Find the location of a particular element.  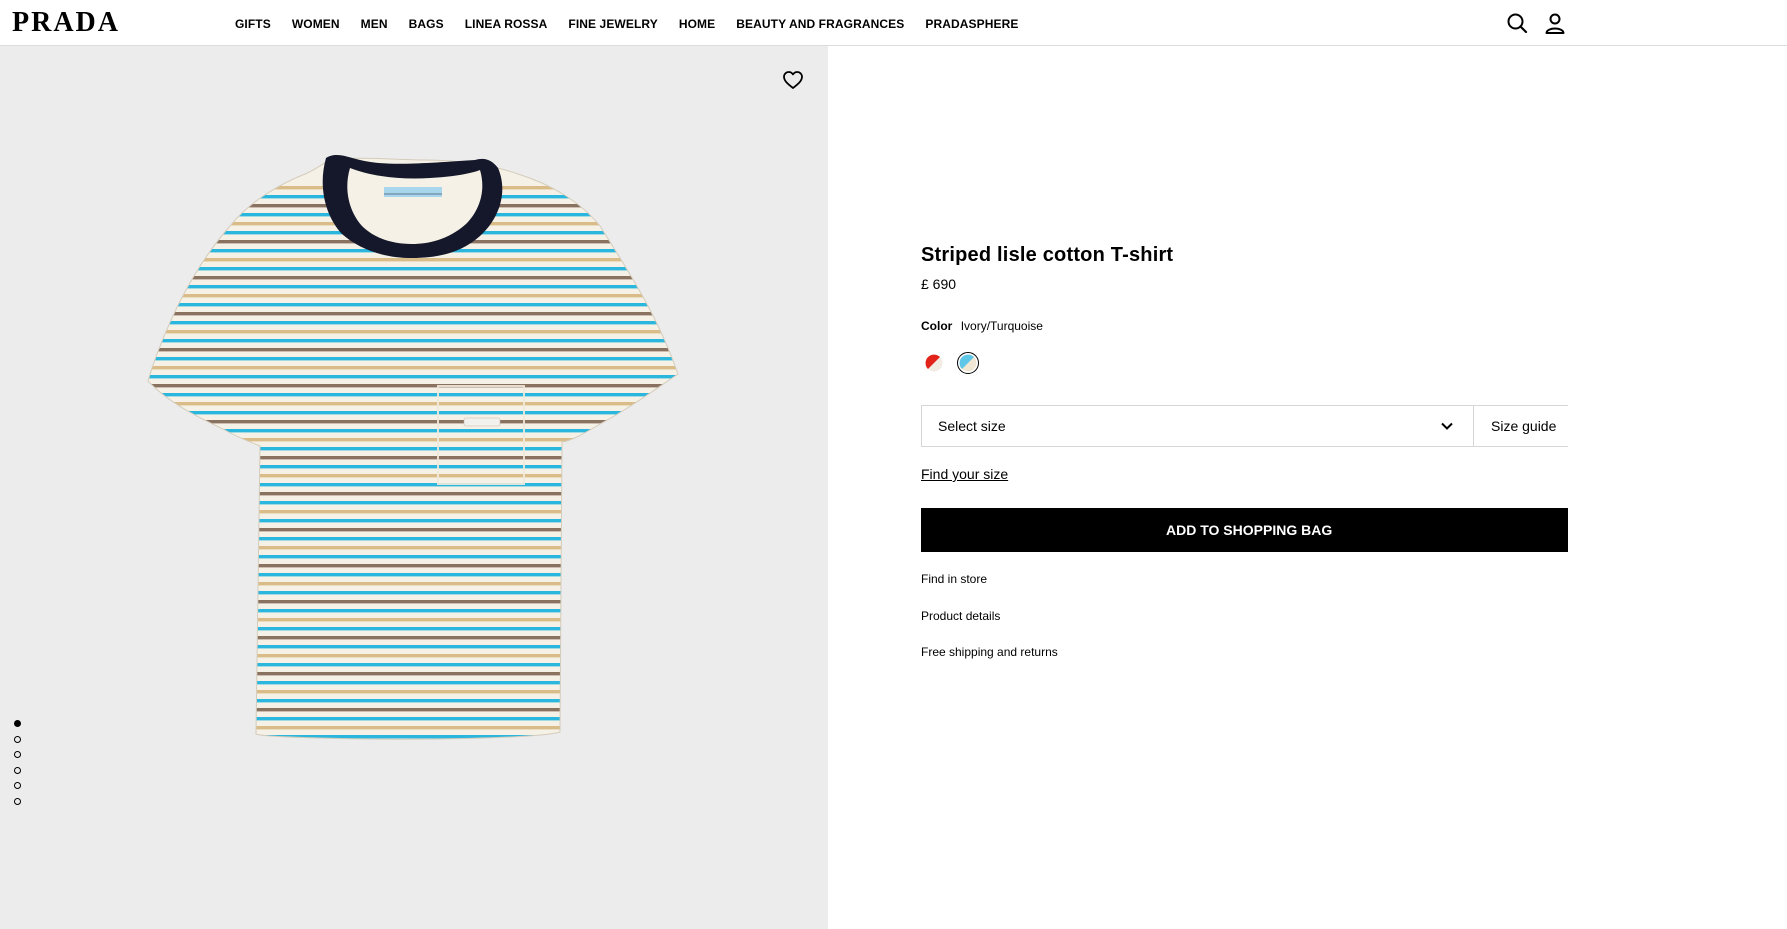

swatch-red-white-icon is located at coordinates (934, 363).